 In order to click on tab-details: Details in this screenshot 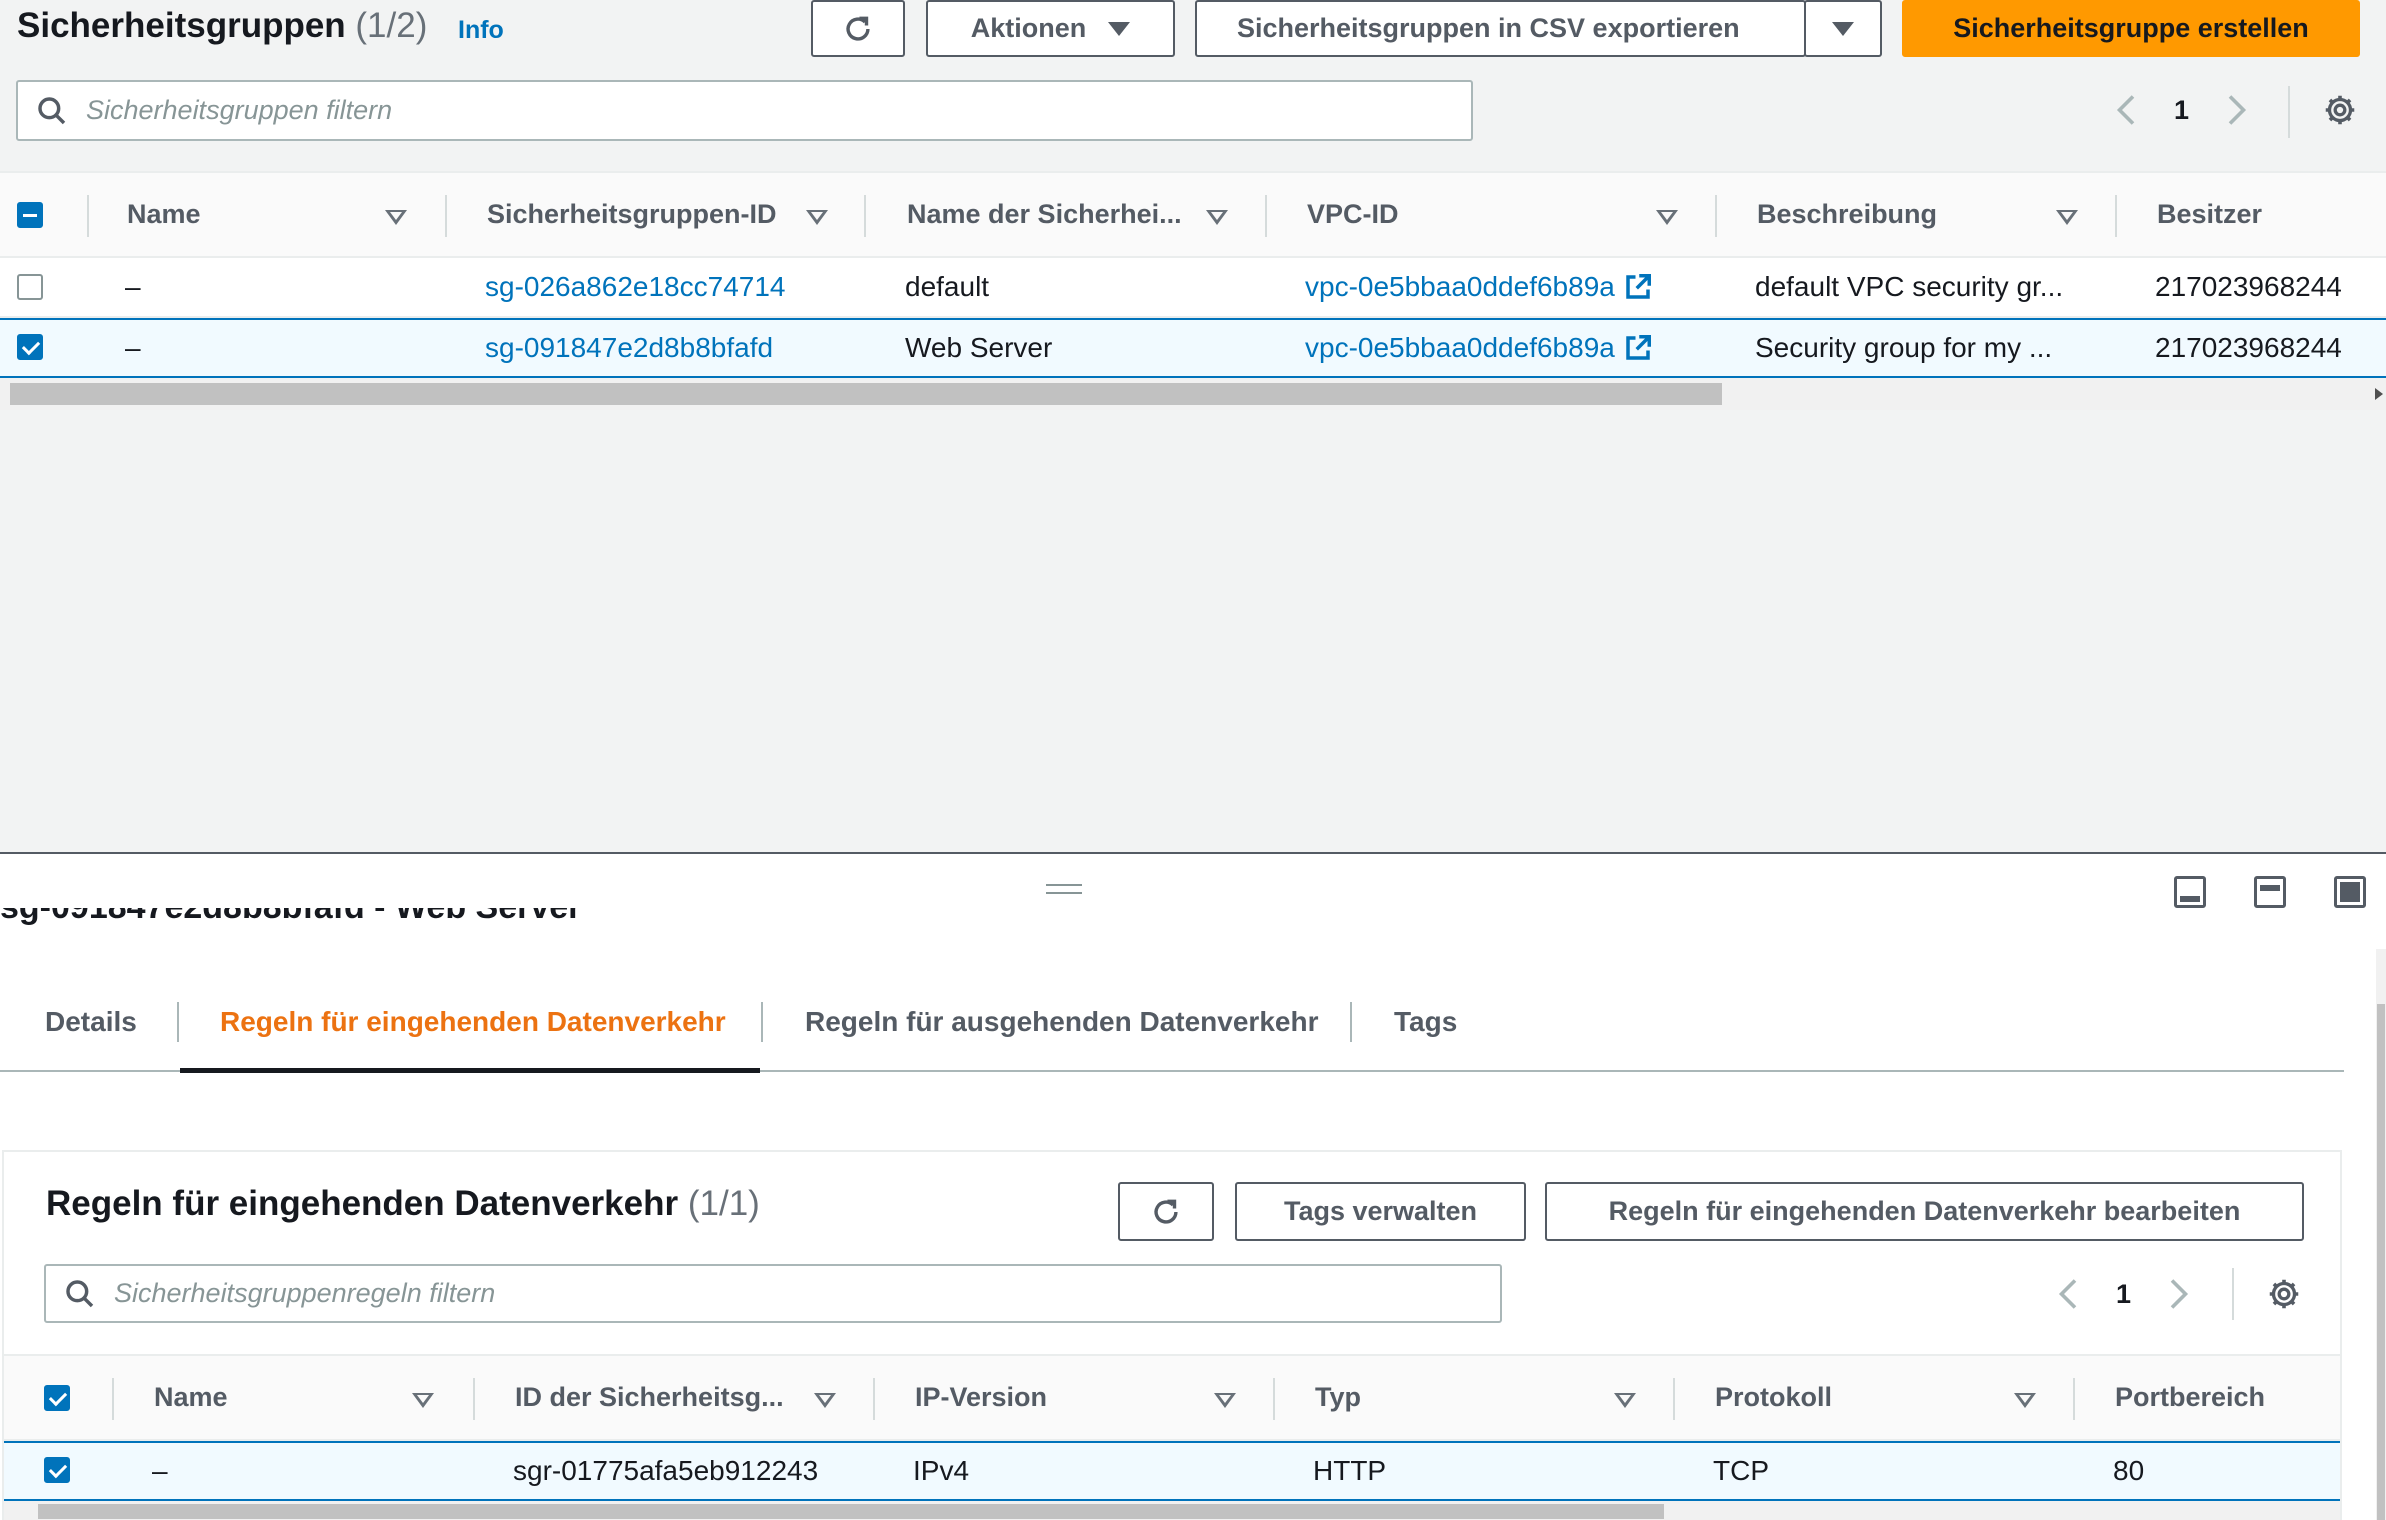, I will do `click(91, 1022)`.